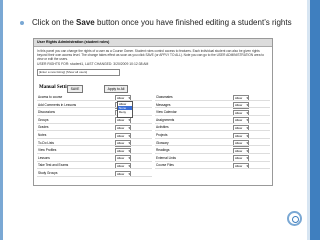 This screenshot has height=240, width=320. Describe the element at coordinates (85, 22) in the screenshot. I see `instruction-bold: Save` at that location.